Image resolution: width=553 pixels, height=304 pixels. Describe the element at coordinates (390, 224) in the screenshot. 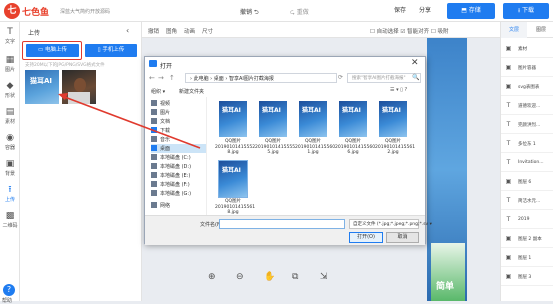

I see `filetype-select: 自定义文件 (*.jpg;*.jpeg;*.png;*.sv ▾` at that location.